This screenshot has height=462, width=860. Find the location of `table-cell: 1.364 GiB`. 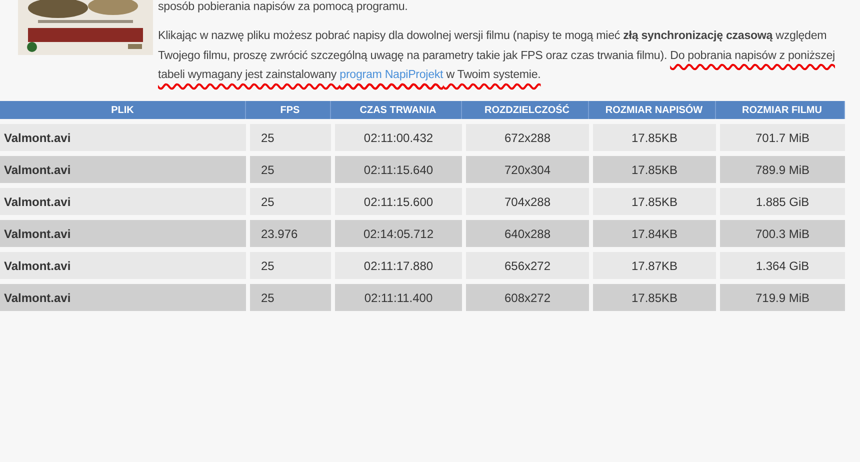

table-cell: 1.364 GiB is located at coordinates (782, 265).